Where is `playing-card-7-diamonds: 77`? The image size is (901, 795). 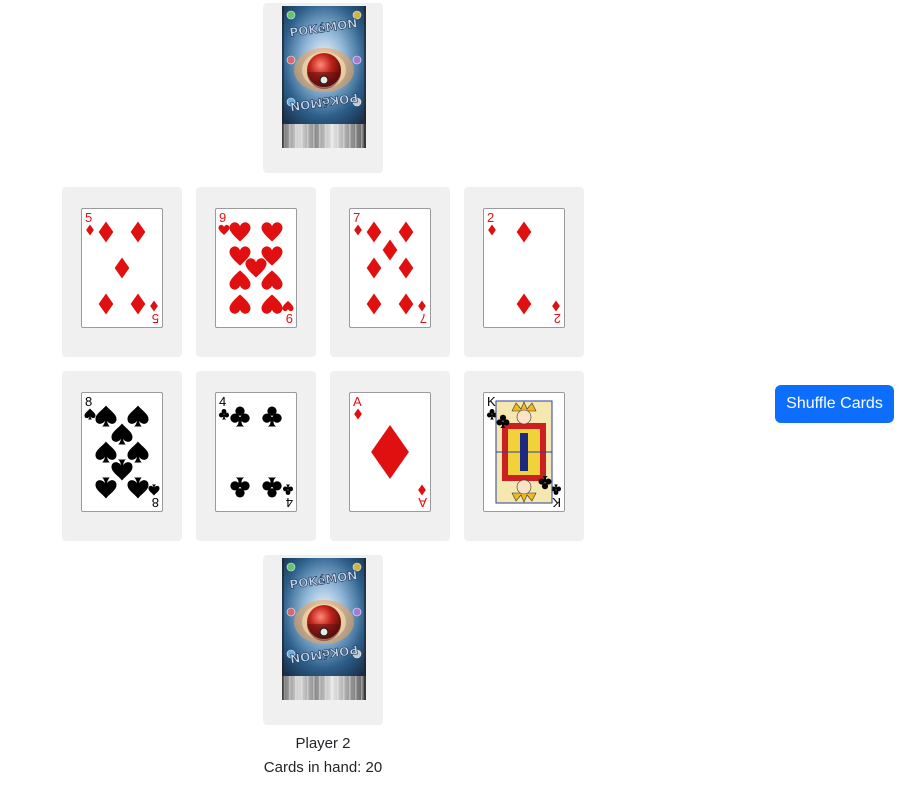 playing-card-7-diamonds: 77 is located at coordinates (390, 268).